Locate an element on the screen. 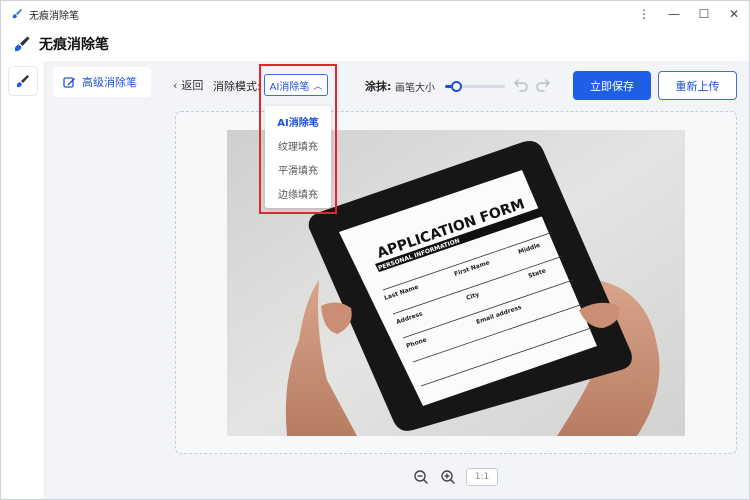 This screenshot has width=750, height=500. app-title: 无痕消除笔 is located at coordinates (74, 45).